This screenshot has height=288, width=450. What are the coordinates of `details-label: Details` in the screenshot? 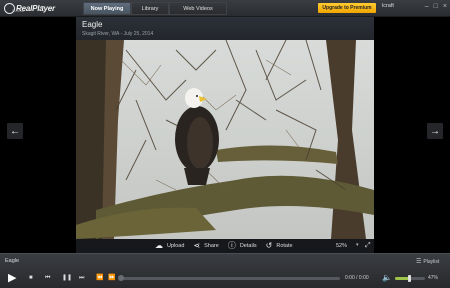 It's located at (248, 246).